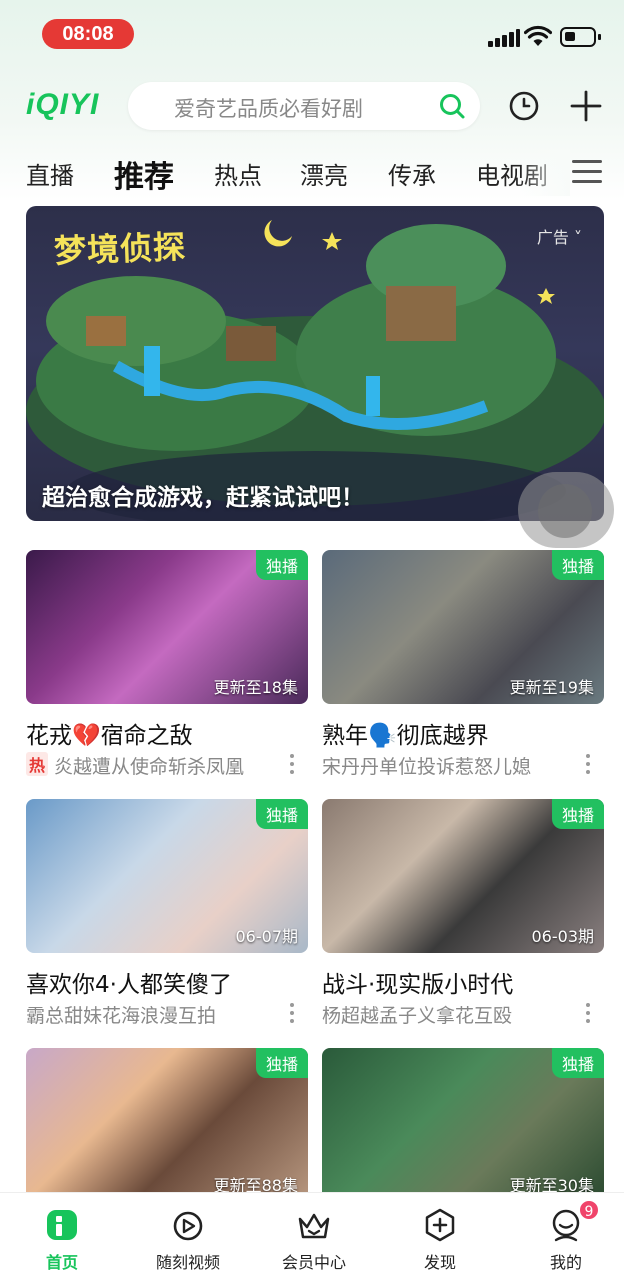  I want to click on episode-label: 06-03期, so click(563, 936).